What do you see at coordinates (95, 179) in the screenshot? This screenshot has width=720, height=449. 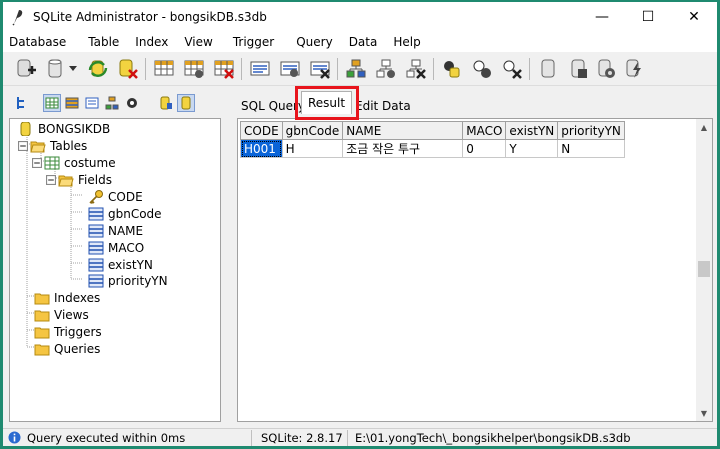 I see `tree-node-label: Fields` at bounding box center [95, 179].